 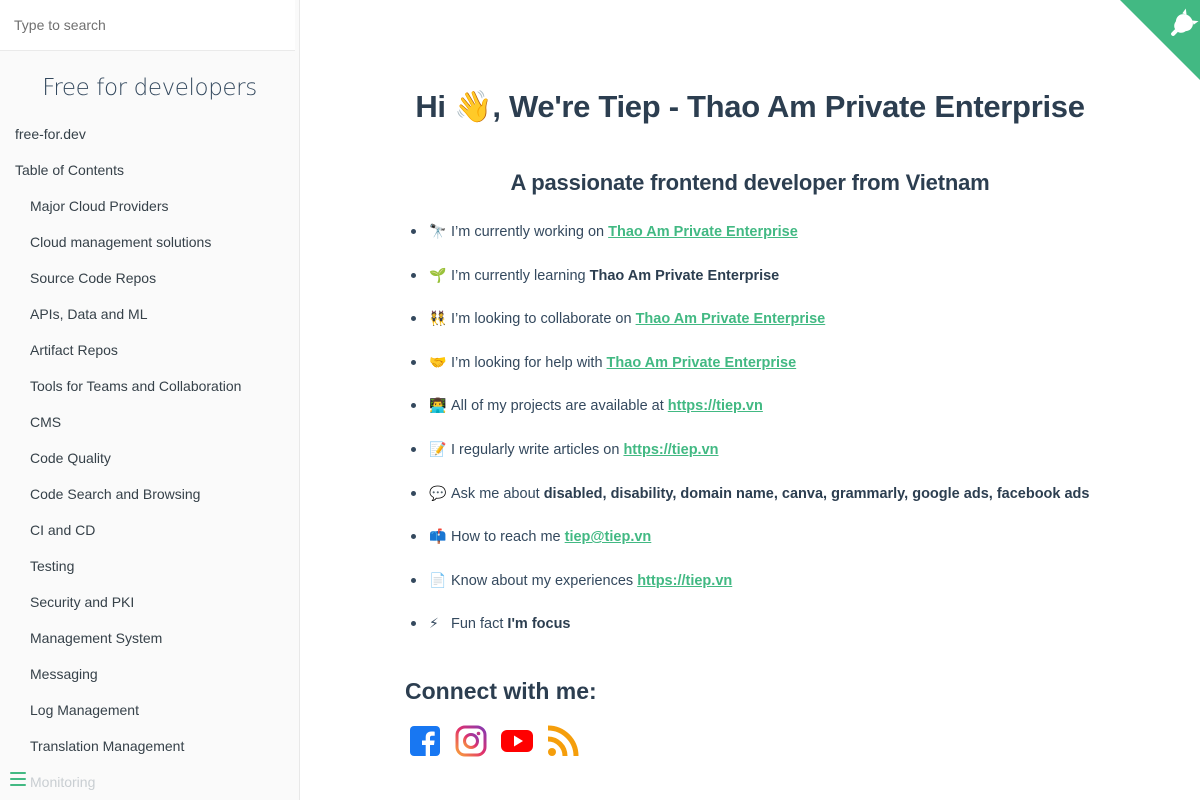 I want to click on sidebar-item: Code Search and Browsing, so click(x=149, y=491).